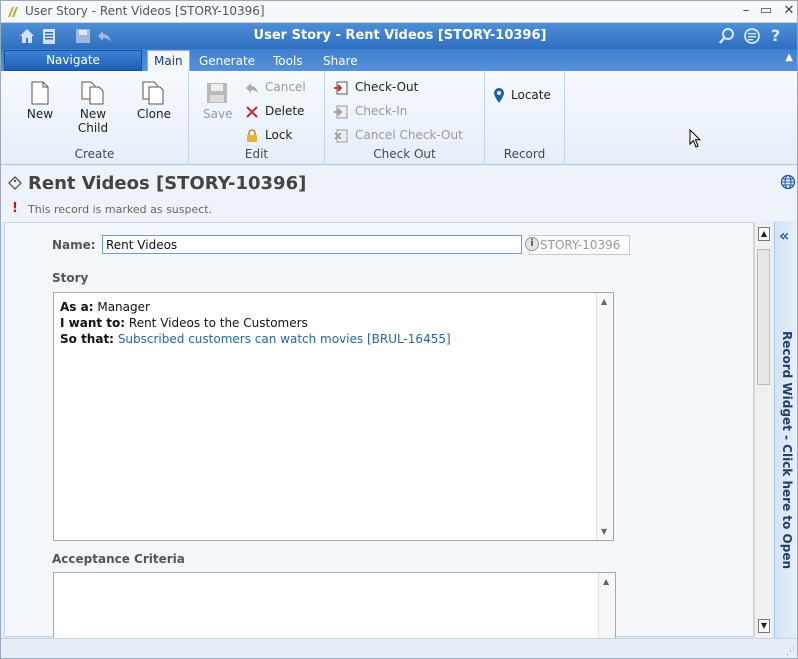 This screenshot has height=659, width=798. I want to click on app-title: User Story - Rent Videos [STORY-10396], so click(400, 35).